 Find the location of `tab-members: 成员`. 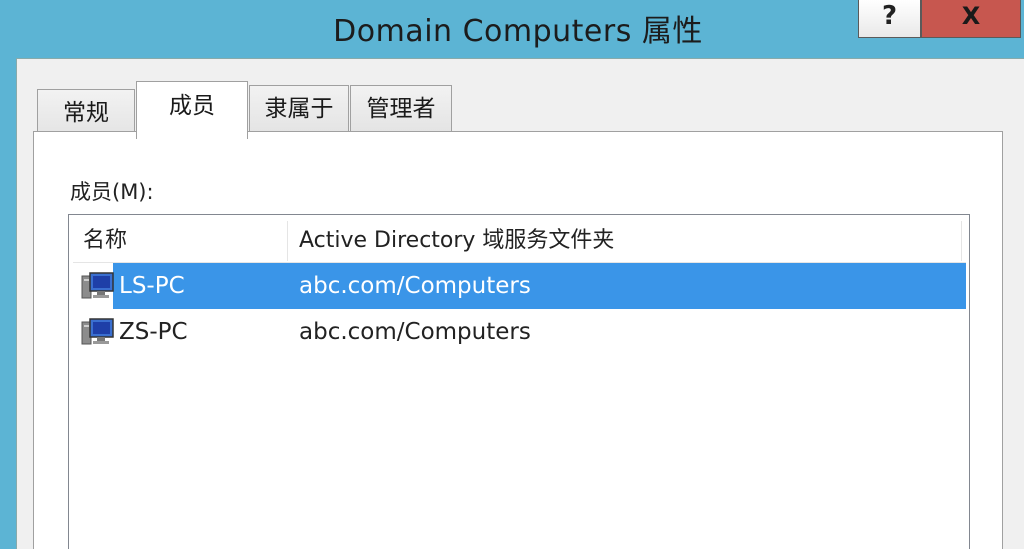

tab-members: 成员 is located at coordinates (192, 110).